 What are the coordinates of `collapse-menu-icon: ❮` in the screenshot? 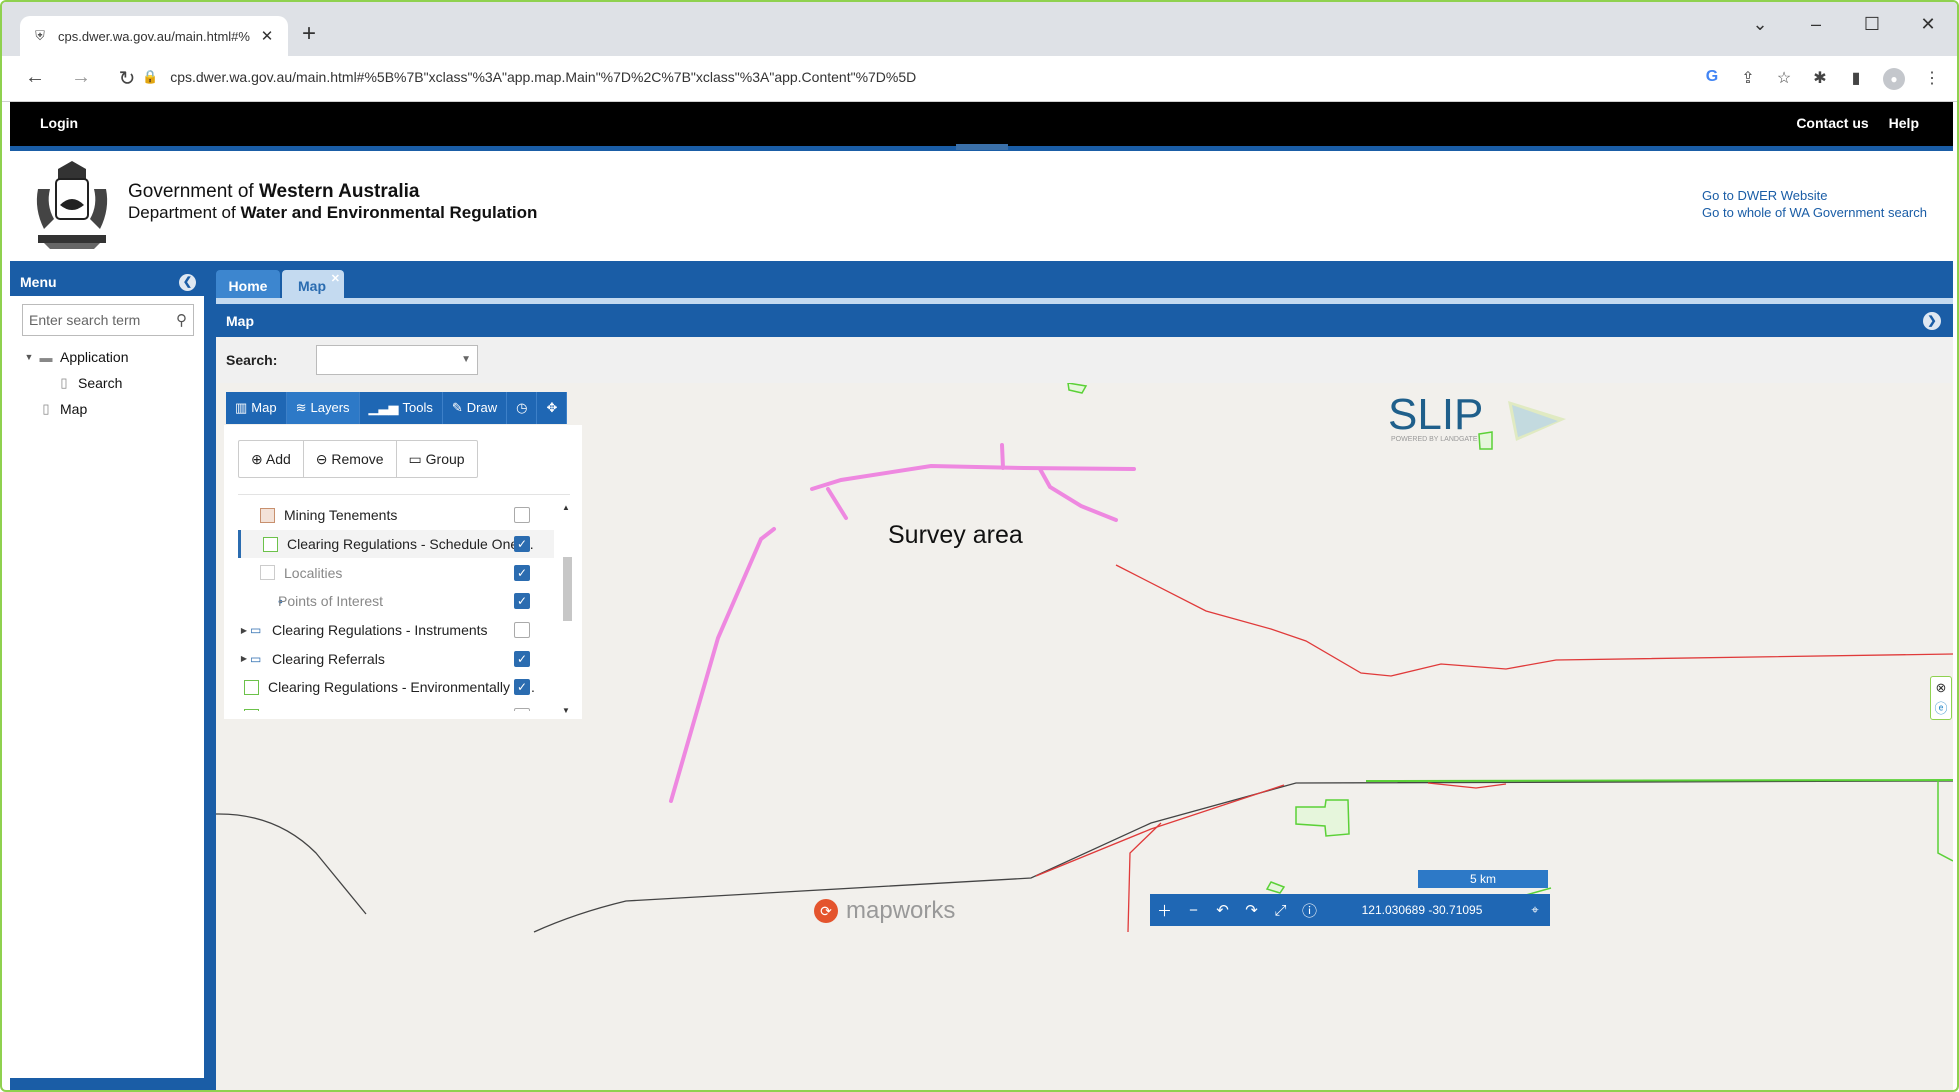 It's located at (187, 282).